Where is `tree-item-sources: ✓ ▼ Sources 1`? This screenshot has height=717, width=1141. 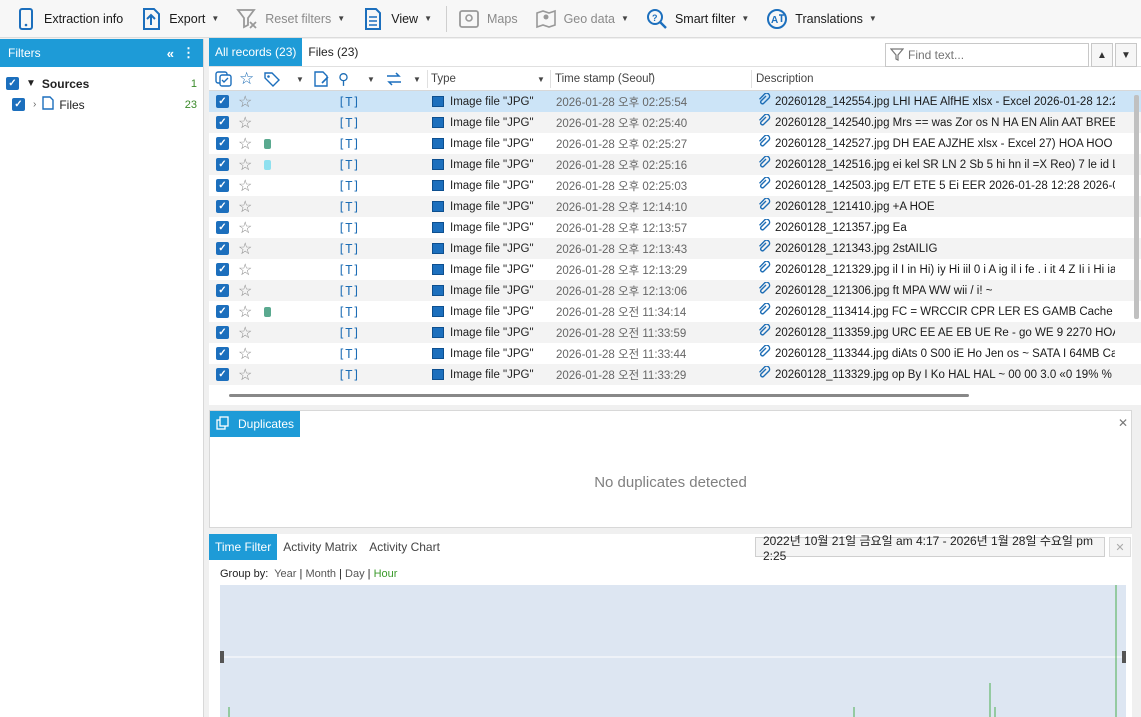
tree-item-sources: ✓ ▼ Sources 1 is located at coordinates (101, 83).